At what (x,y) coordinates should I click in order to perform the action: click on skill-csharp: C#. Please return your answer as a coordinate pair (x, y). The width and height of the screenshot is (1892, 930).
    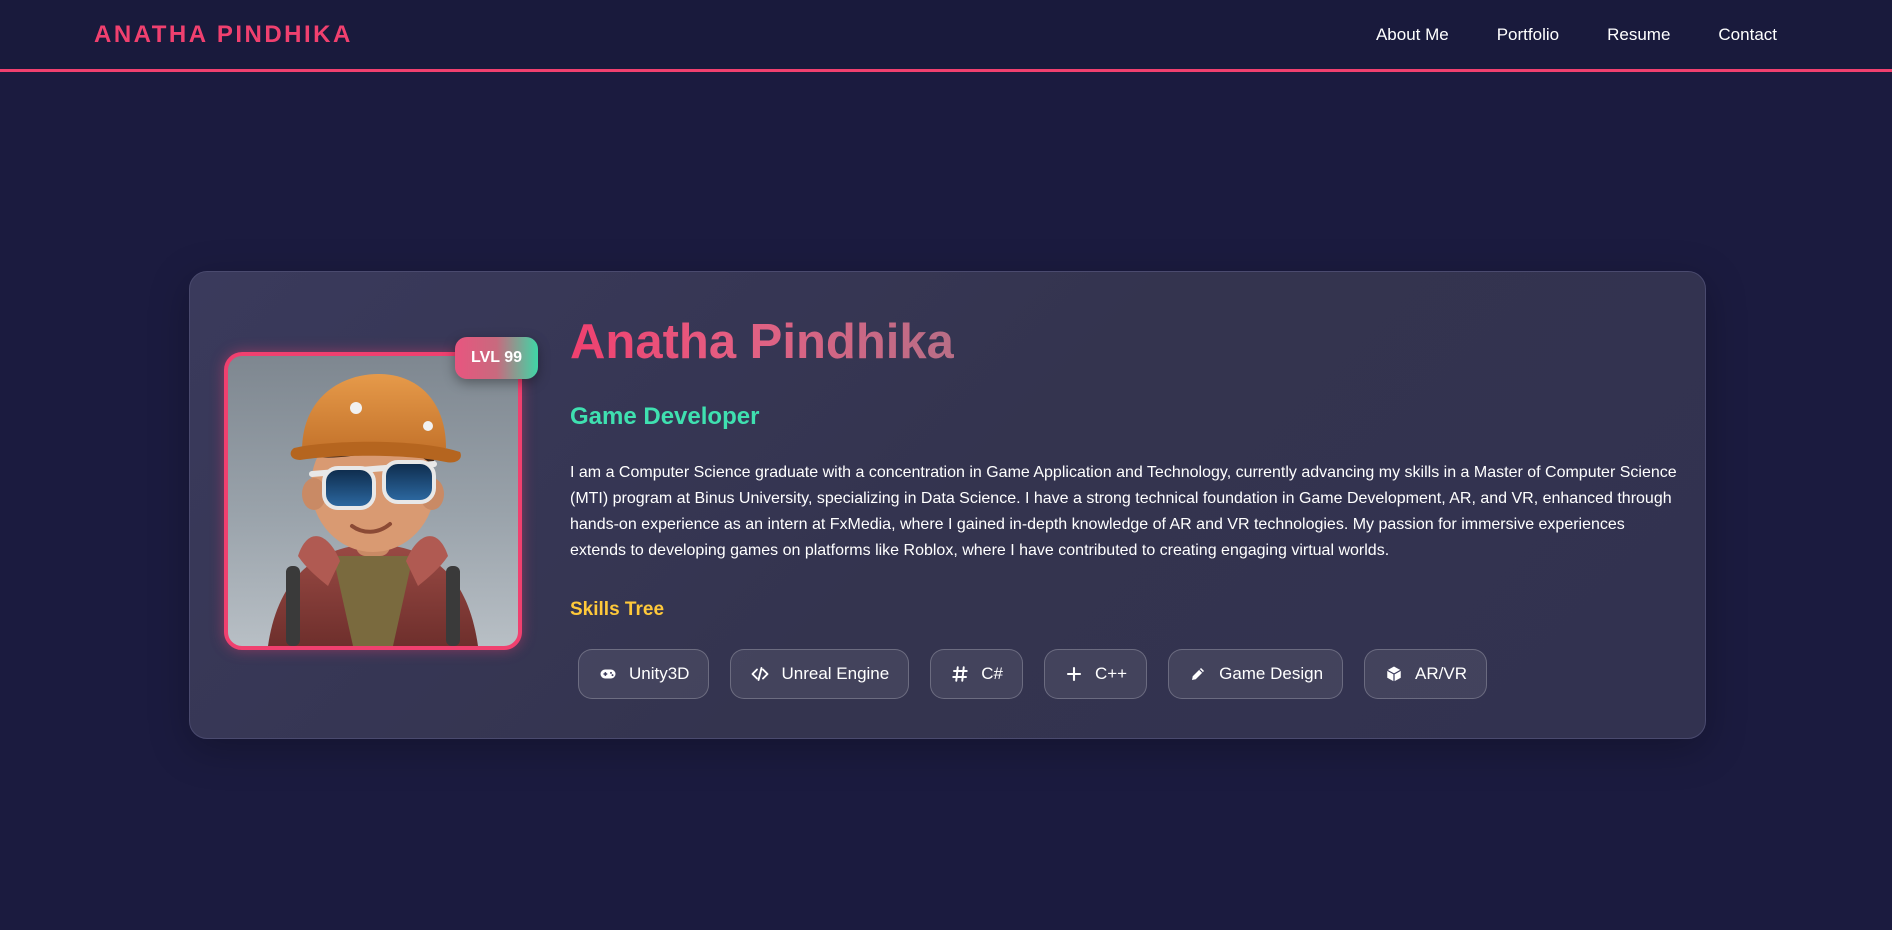
    Looking at the image, I should click on (976, 674).